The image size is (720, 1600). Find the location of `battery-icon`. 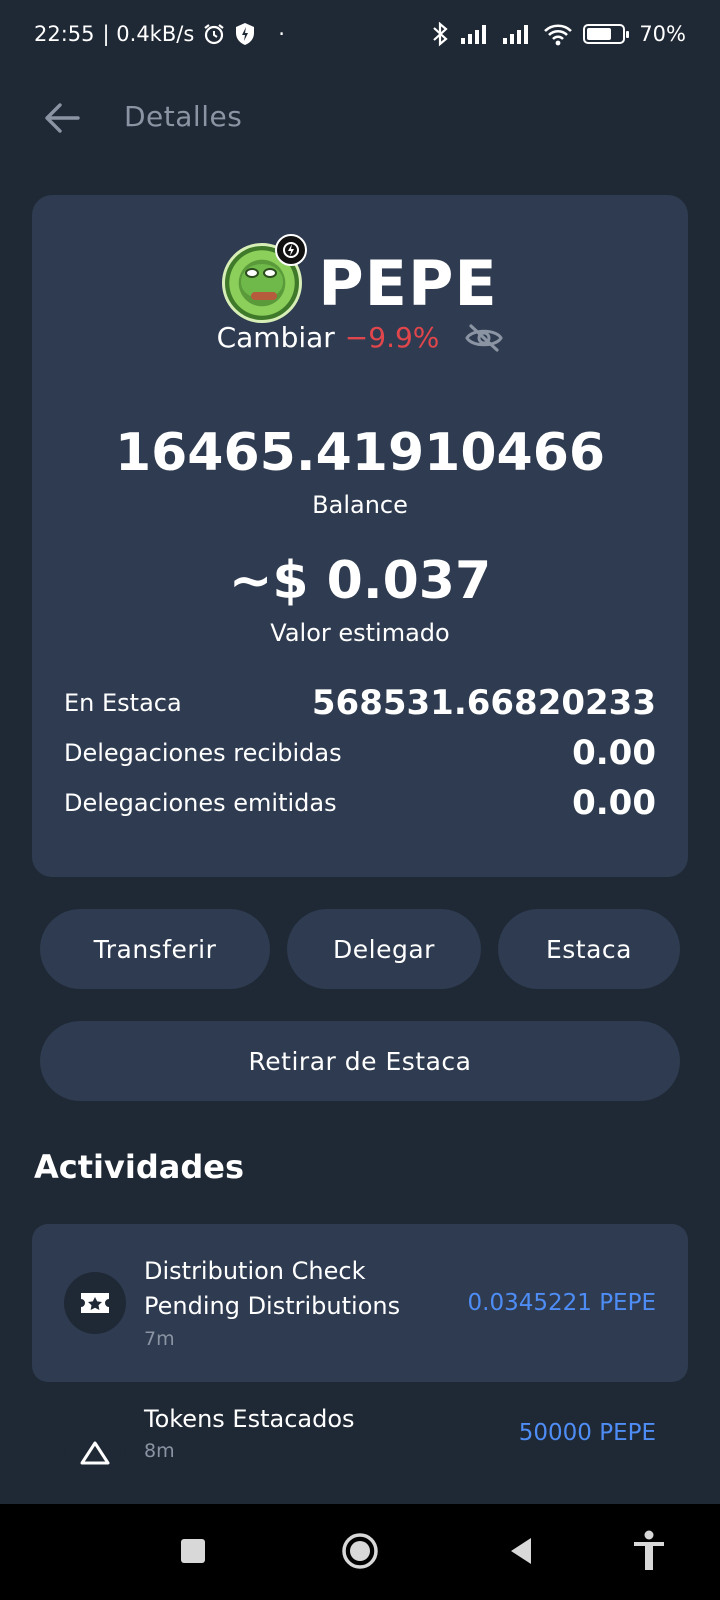

battery-icon is located at coordinates (606, 34).